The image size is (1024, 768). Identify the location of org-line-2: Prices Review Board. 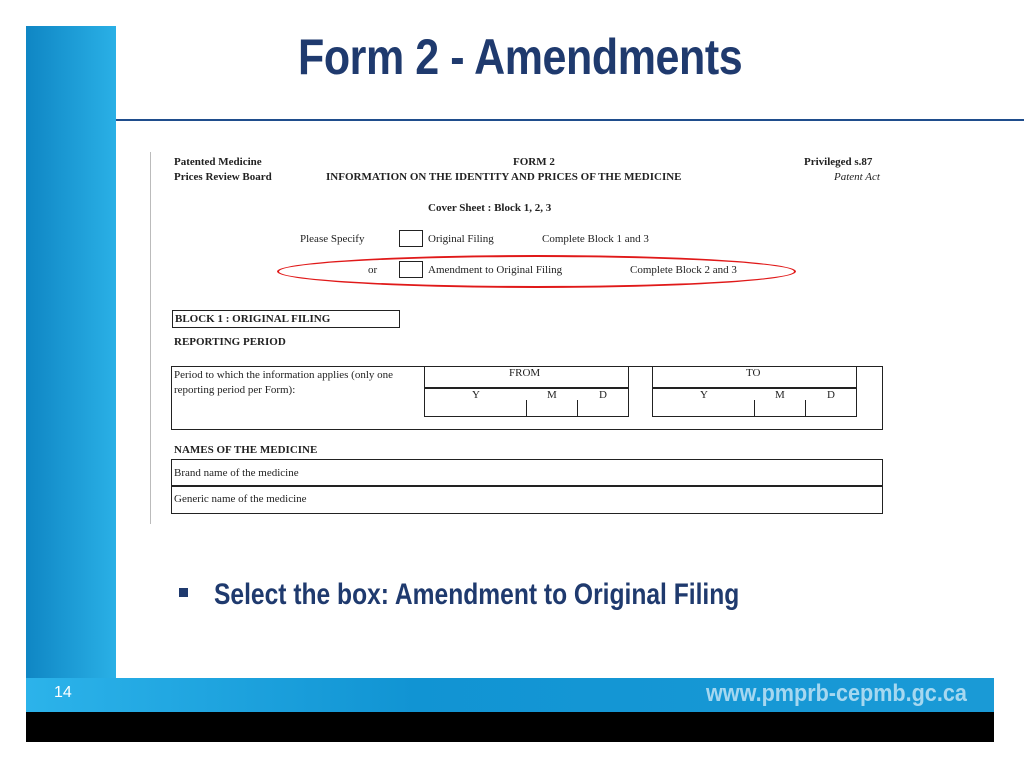
(223, 177).